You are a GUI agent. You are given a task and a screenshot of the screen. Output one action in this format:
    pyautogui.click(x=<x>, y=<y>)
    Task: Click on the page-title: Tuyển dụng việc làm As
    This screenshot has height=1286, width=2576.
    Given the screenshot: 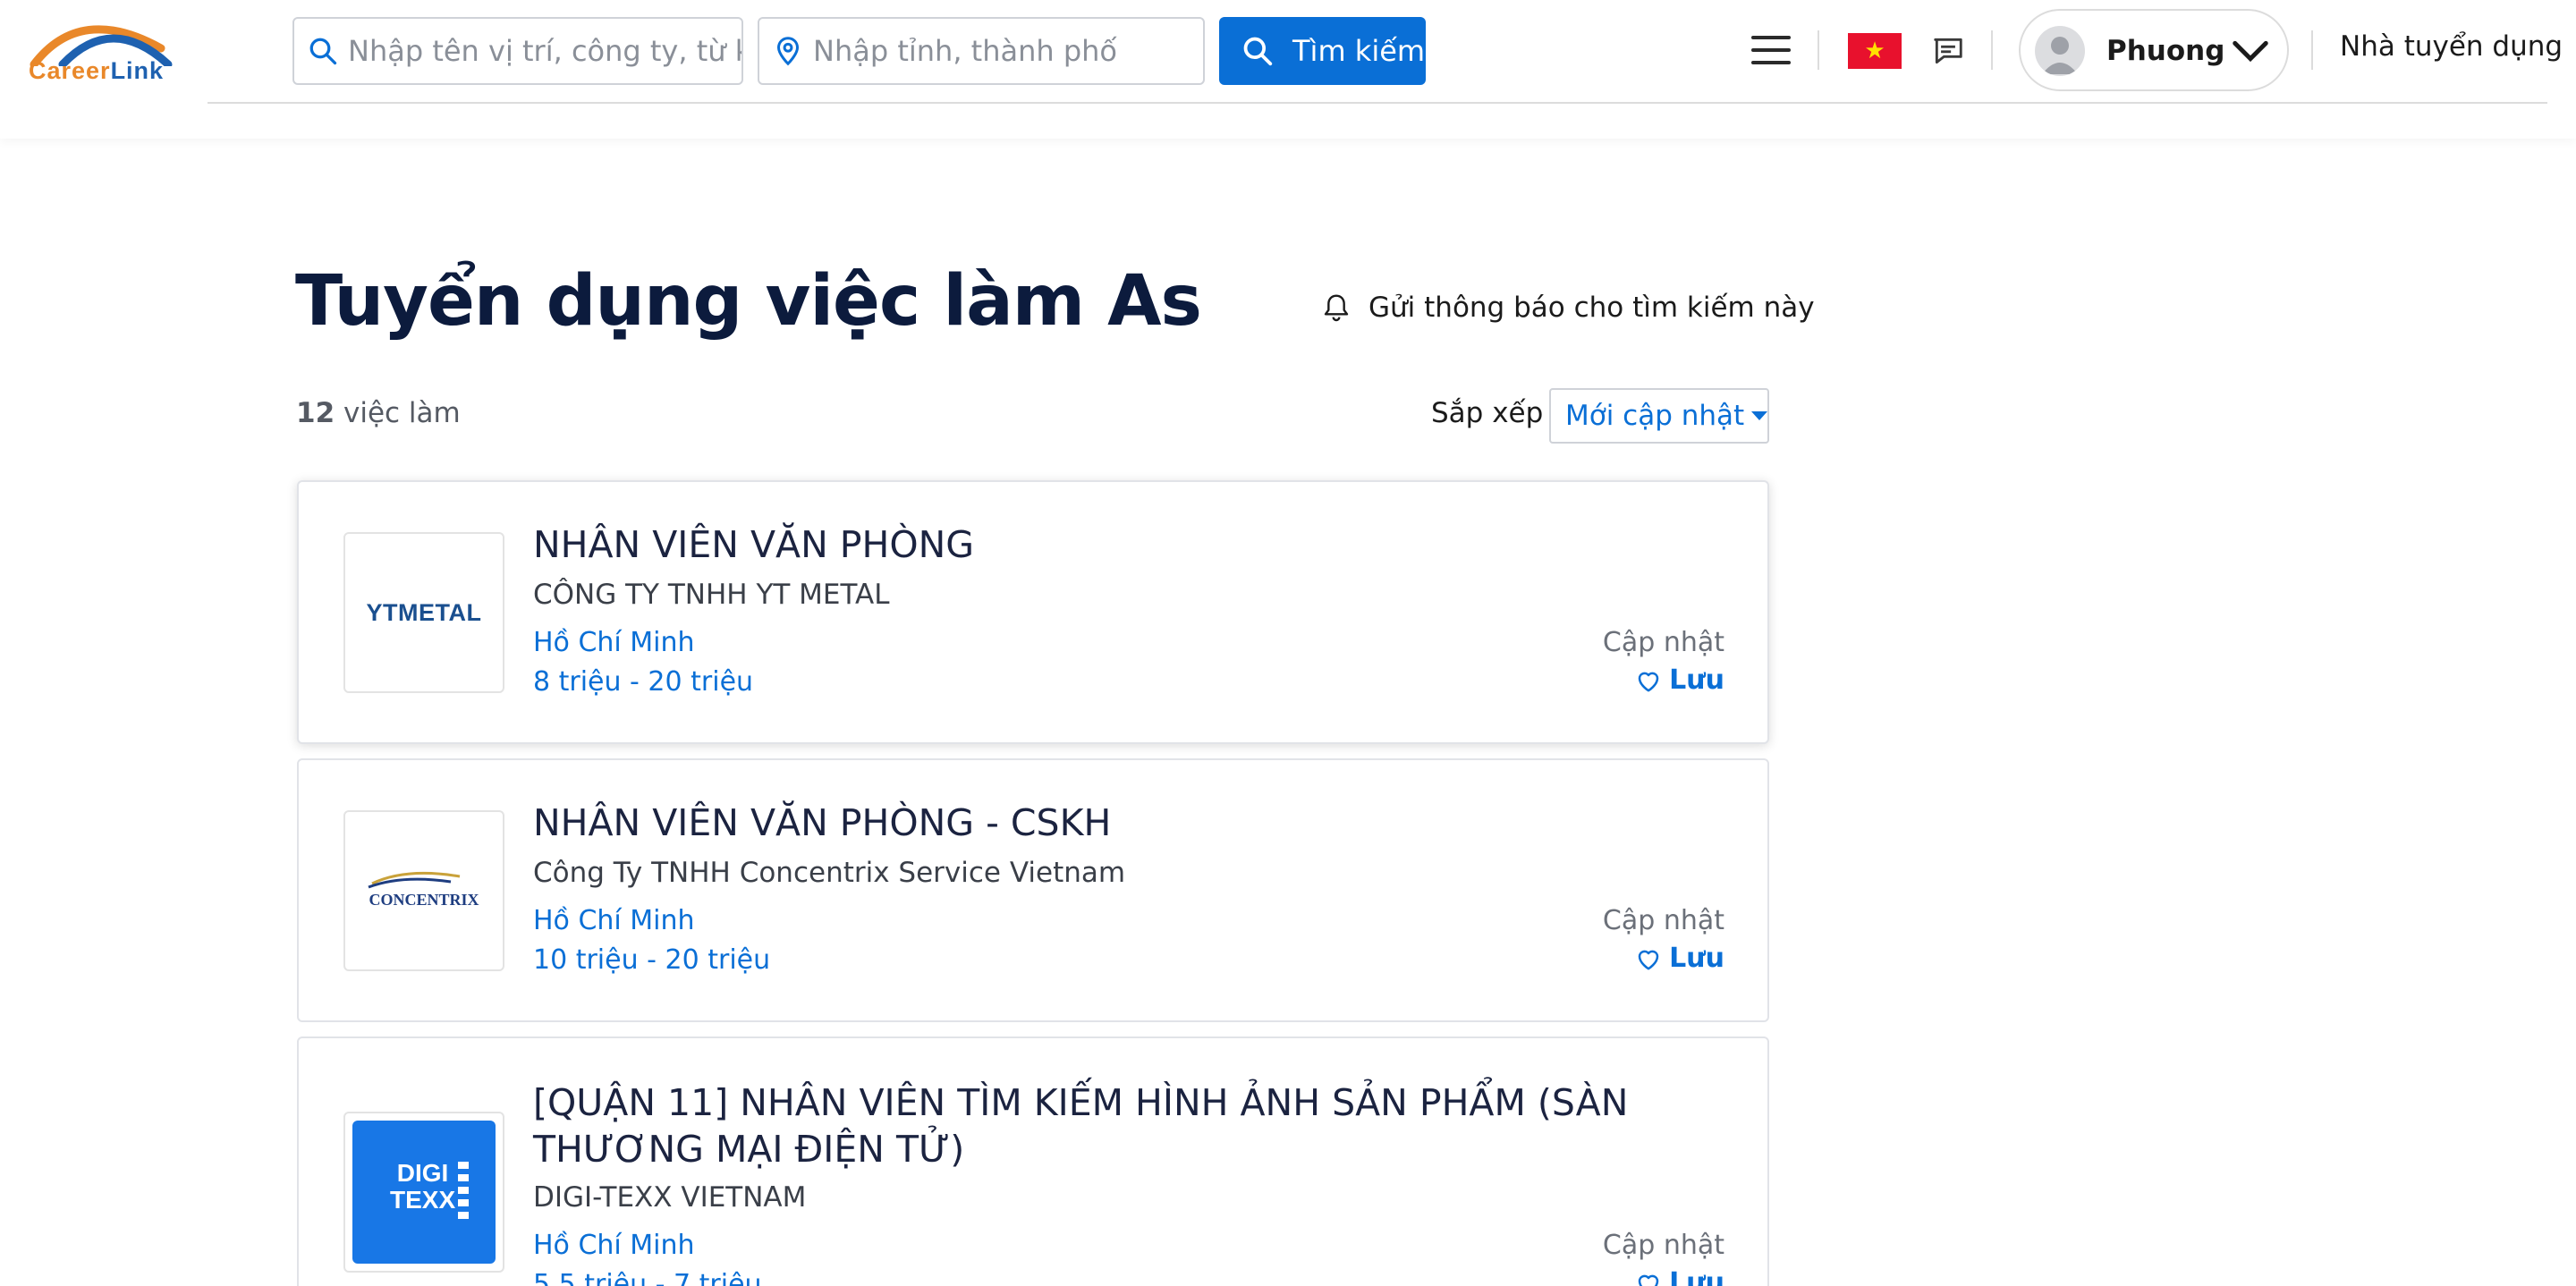 What is the action you would take?
    pyautogui.click(x=748, y=301)
    